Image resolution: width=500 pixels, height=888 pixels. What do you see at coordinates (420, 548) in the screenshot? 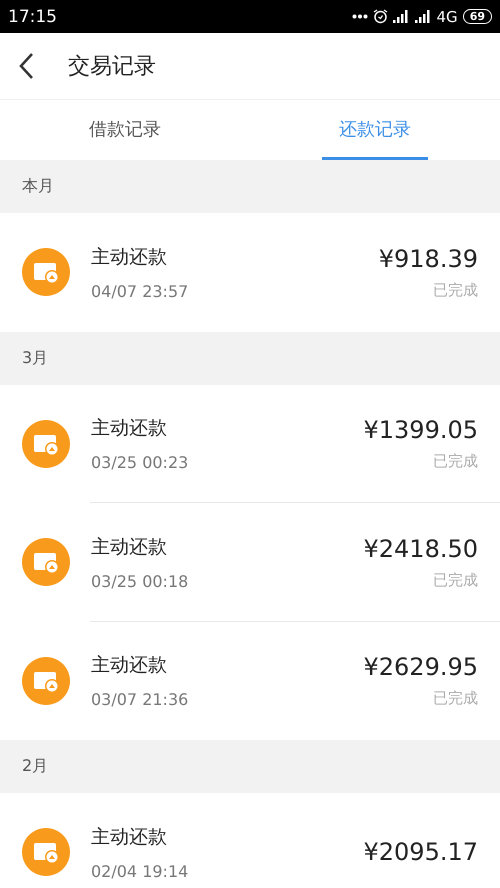
I see `amount: ¥2418.50` at bounding box center [420, 548].